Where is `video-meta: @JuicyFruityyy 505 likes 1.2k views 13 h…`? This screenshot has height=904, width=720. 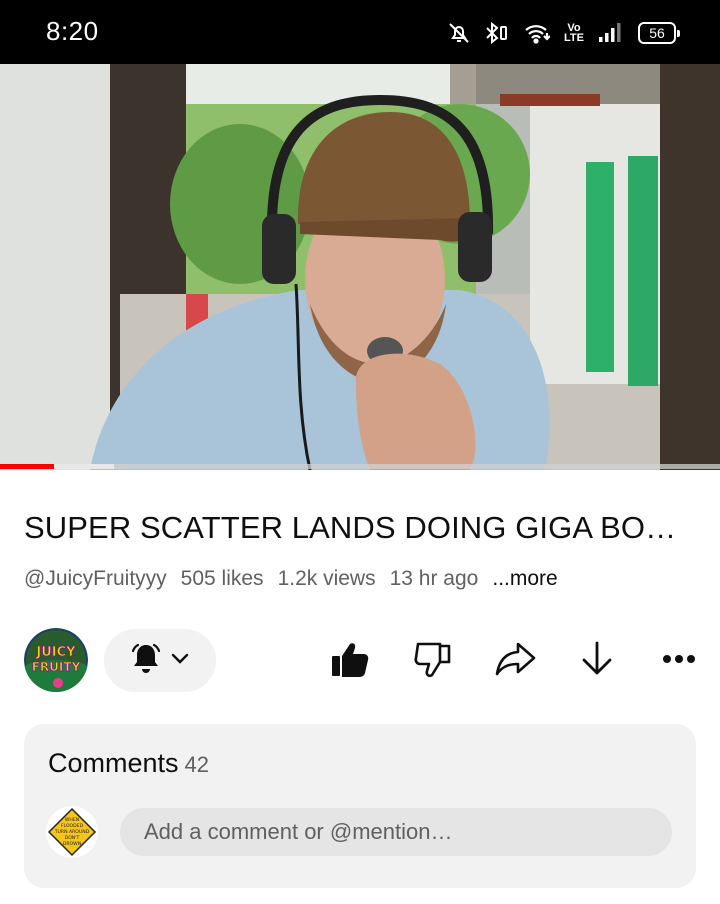
video-meta: @JuicyFruityyy 505 likes 1.2k views 13 h… is located at coordinates (364, 579).